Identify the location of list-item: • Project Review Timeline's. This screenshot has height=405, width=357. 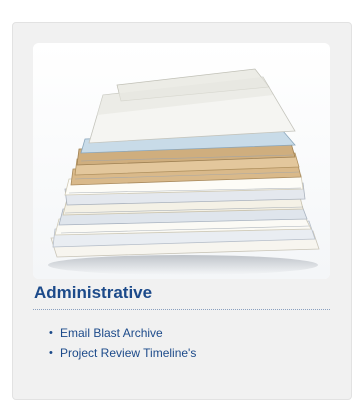
(120, 353).